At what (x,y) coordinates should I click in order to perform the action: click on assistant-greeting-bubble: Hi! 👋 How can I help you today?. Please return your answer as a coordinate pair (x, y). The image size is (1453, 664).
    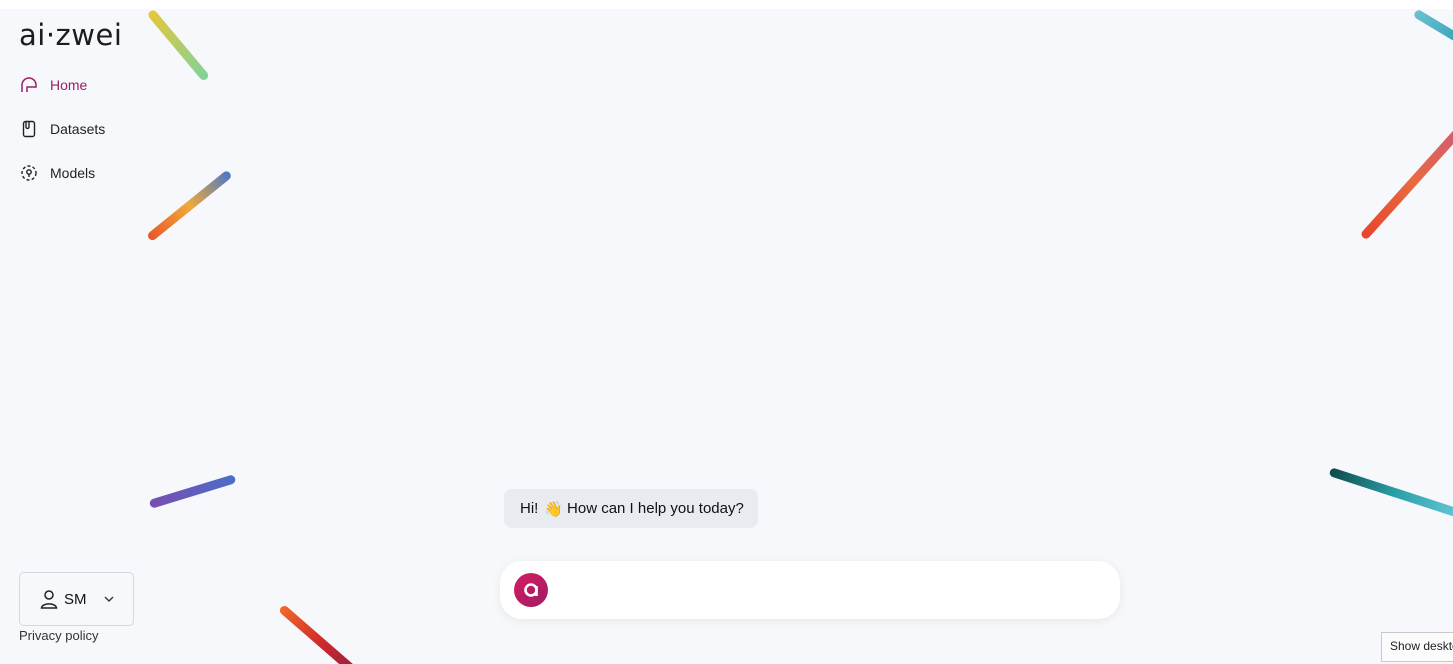
    Looking at the image, I should click on (631, 508).